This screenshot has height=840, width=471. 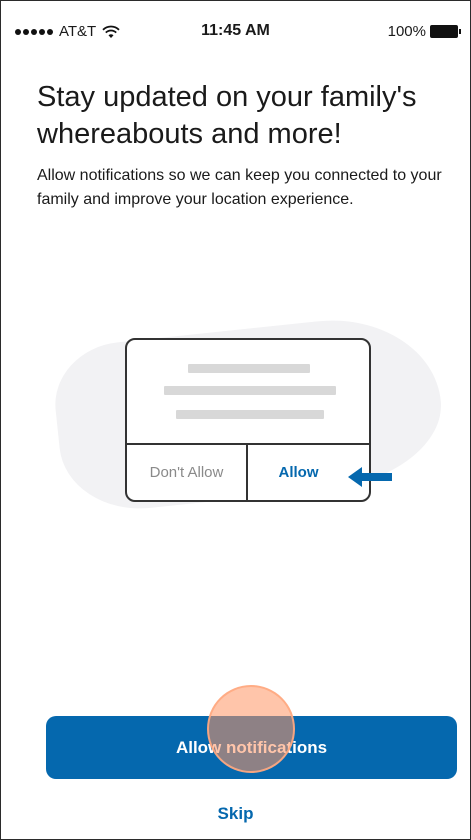 What do you see at coordinates (248, 420) in the screenshot?
I see `notification-dialog-illustration: Don't Allow Allow` at bounding box center [248, 420].